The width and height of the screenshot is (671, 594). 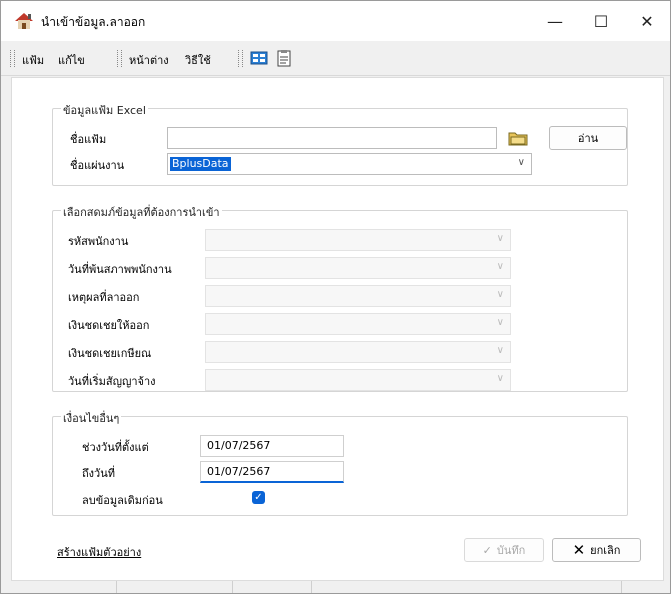 What do you see at coordinates (112, 381) in the screenshot?
I see `column-row-label: วันที่เริ่มสัญญาจ้าง` at bounding box center [112, 381].